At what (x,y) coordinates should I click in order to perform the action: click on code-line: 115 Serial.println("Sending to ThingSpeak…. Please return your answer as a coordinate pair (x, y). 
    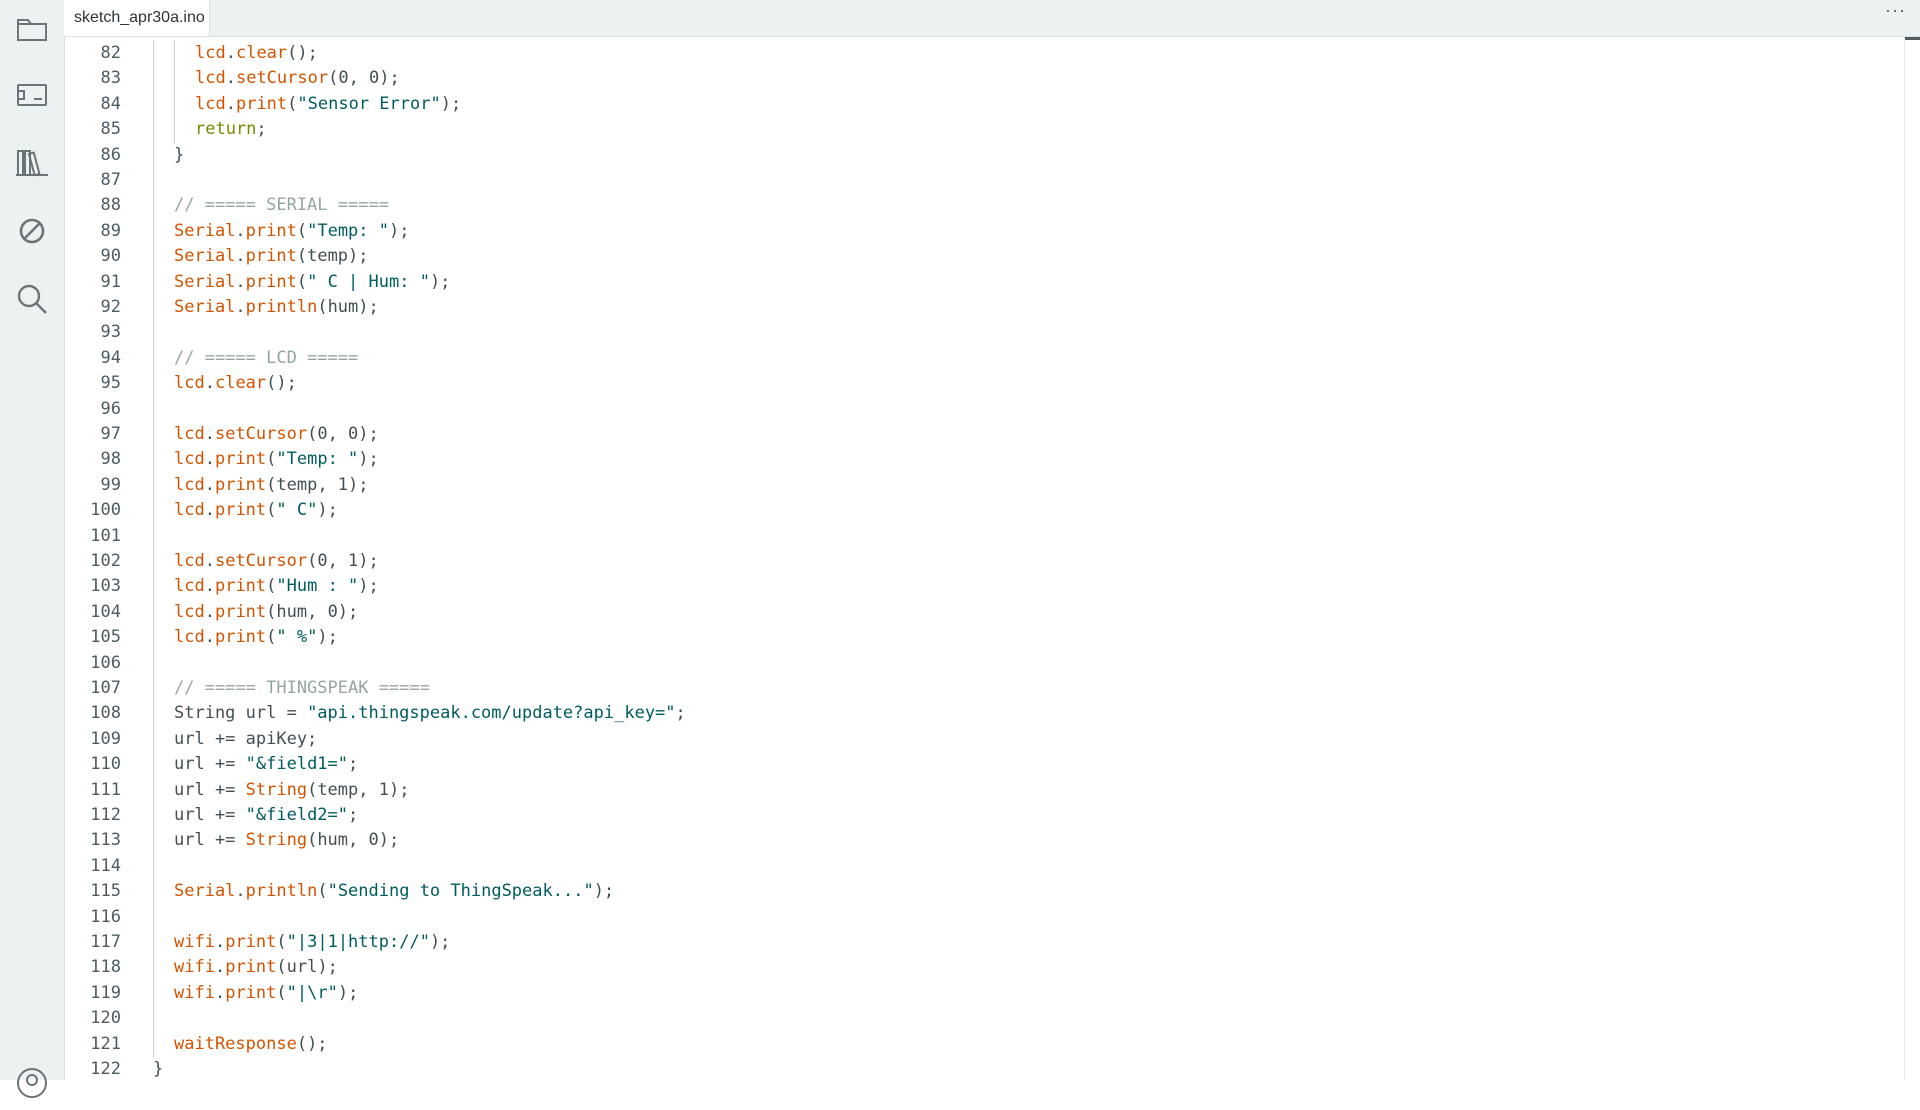
    Looking at the image, I should click on (985, 892).